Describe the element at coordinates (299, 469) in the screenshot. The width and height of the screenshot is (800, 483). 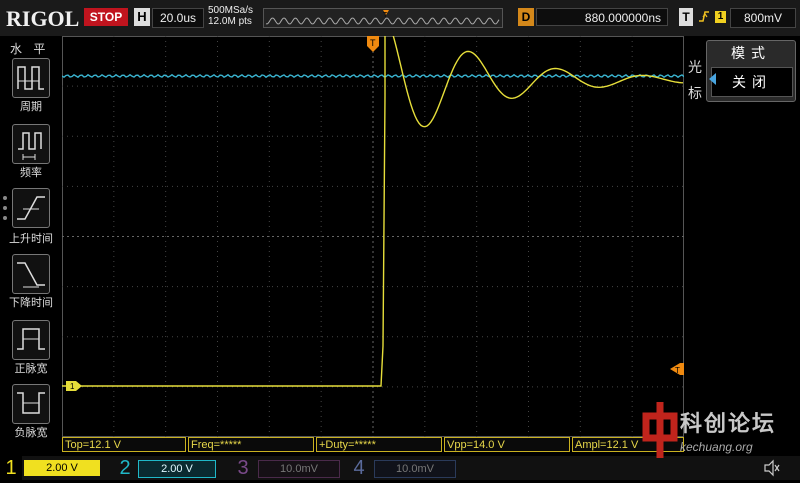
I see `channel-3-scale: 10.0mV` at that location.